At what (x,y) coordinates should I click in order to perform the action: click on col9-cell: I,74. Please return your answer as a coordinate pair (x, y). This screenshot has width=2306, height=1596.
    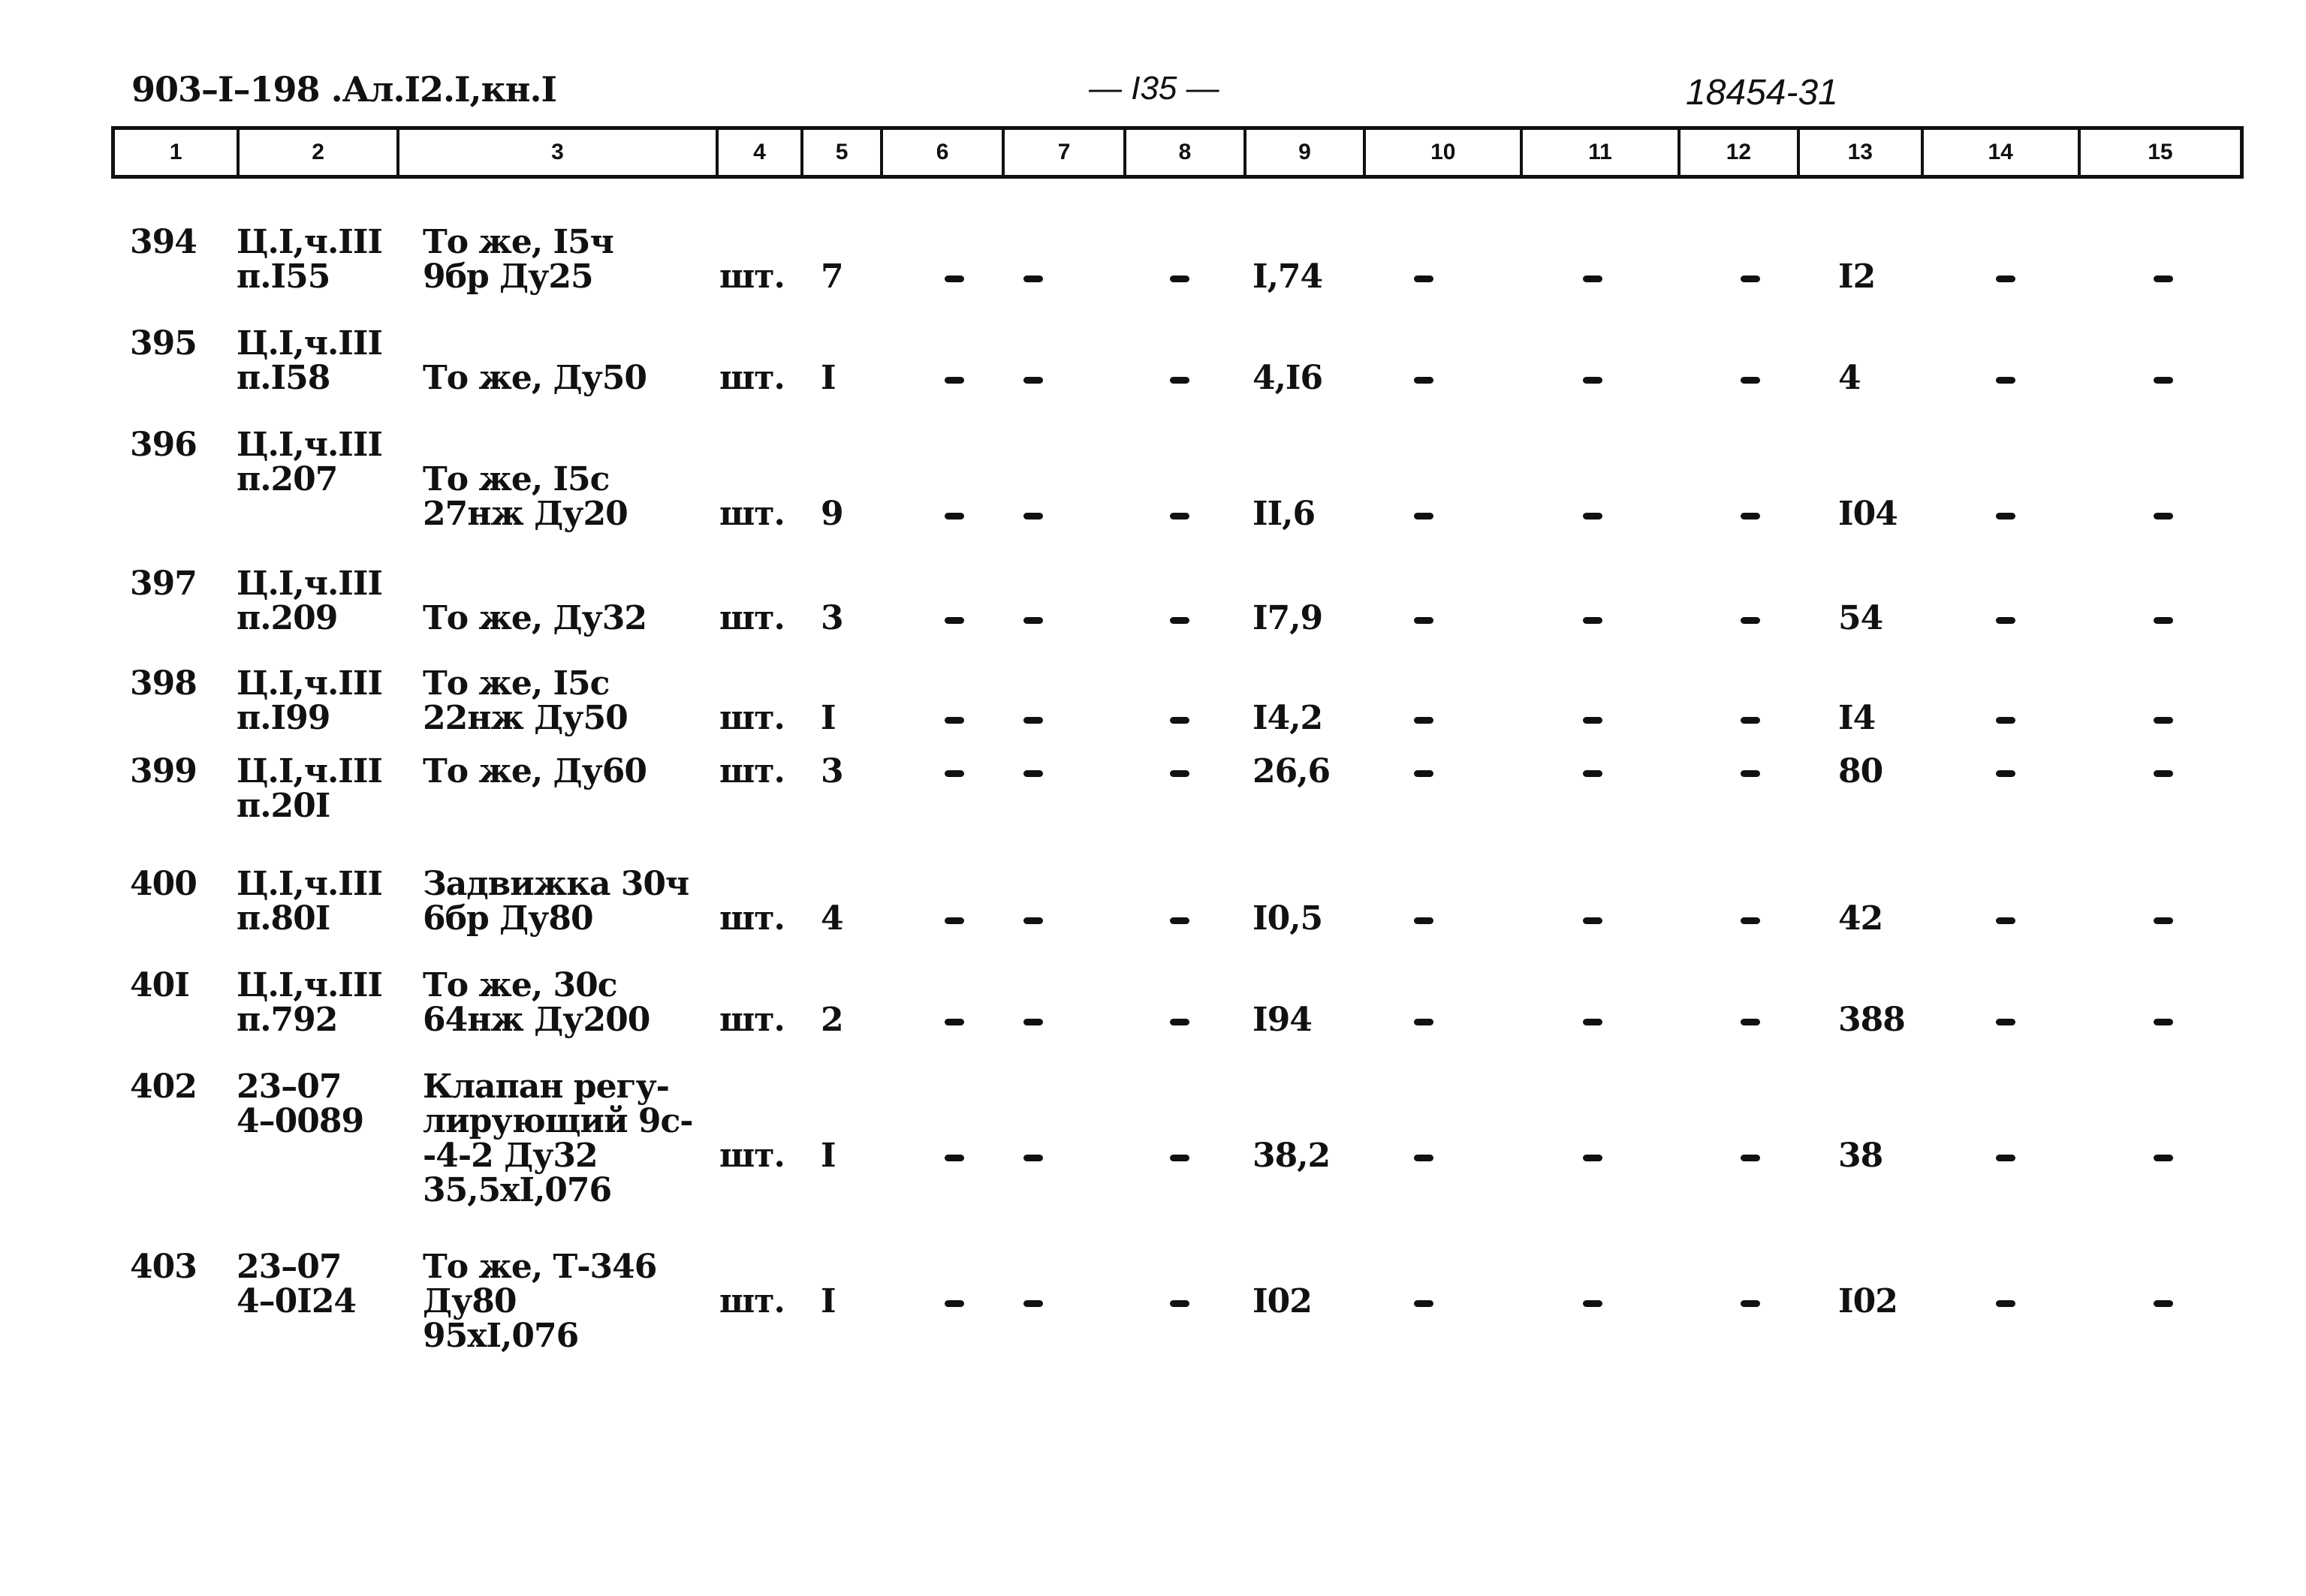
    Looking at the image, I should click on (1287, 276).